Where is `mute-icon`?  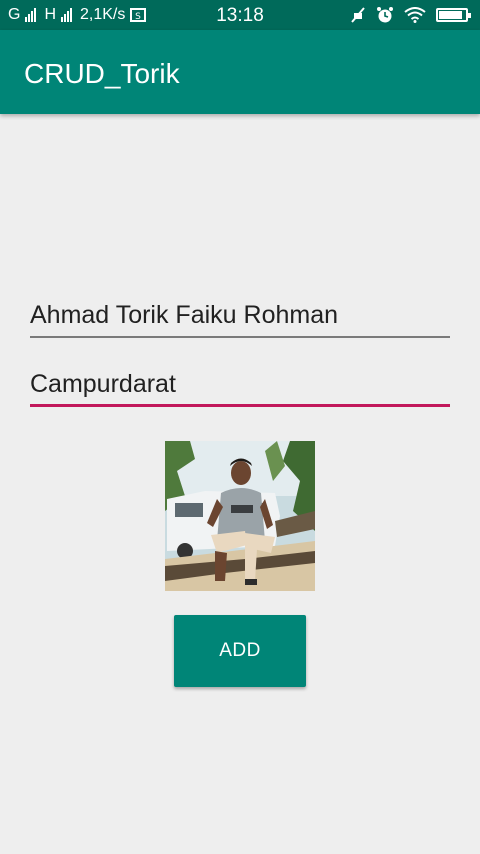 mute-icon is located at coordinates (358, 15).